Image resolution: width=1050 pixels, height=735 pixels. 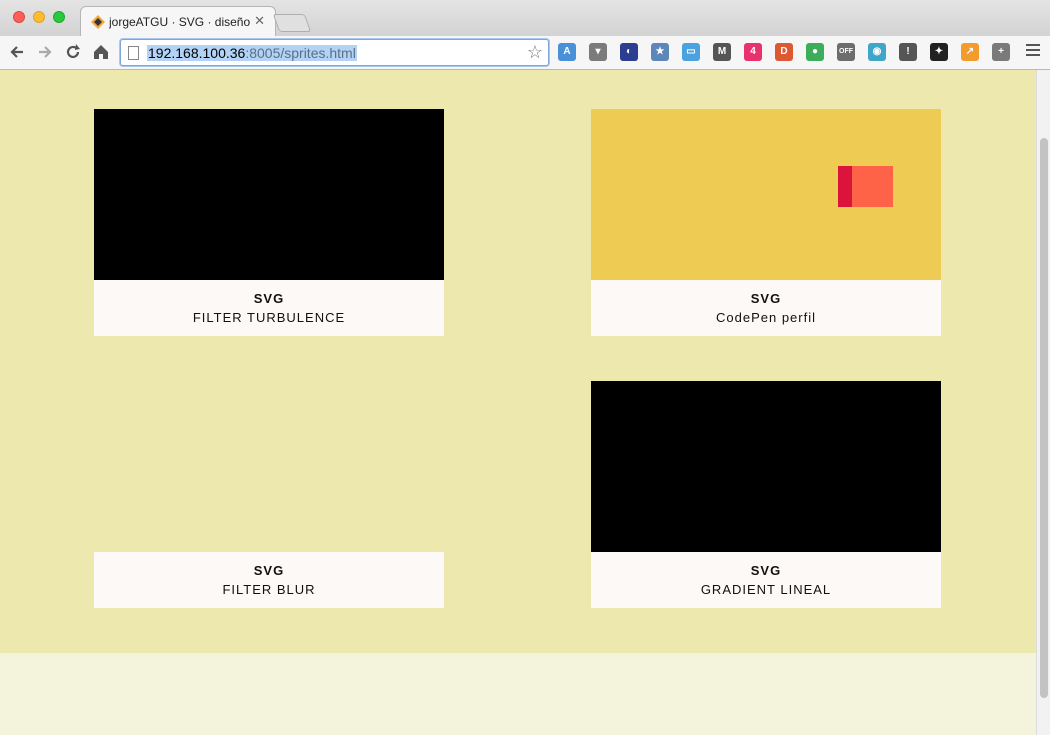 I want to click on window-maximize-button, so click(x=59, y=17).